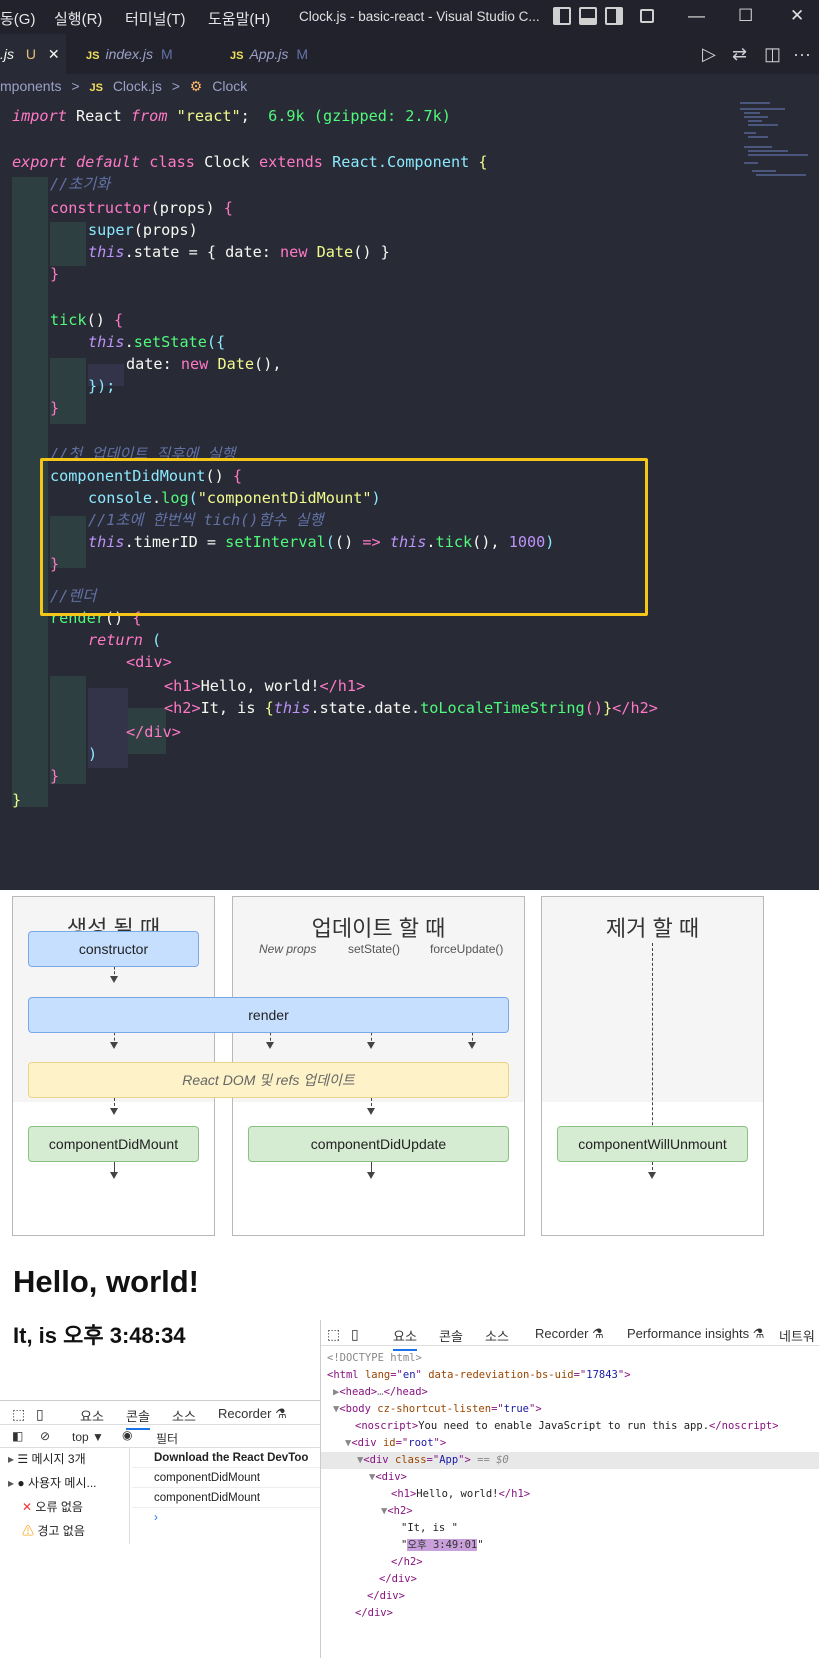 This screenshot has height=1658, width=819. Describe the element at coordinates (397, 1511) in the screenshot. I see `dom-node-h2: ▼<h2>` at that location.